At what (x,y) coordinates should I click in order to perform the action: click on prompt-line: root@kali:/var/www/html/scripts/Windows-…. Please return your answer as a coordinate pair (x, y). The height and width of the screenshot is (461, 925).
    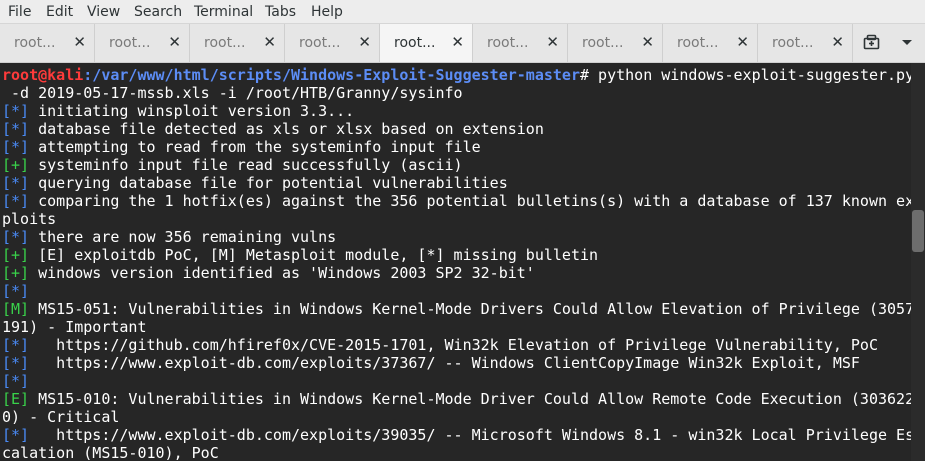
    Looking at the image, I should click on (456, 75).